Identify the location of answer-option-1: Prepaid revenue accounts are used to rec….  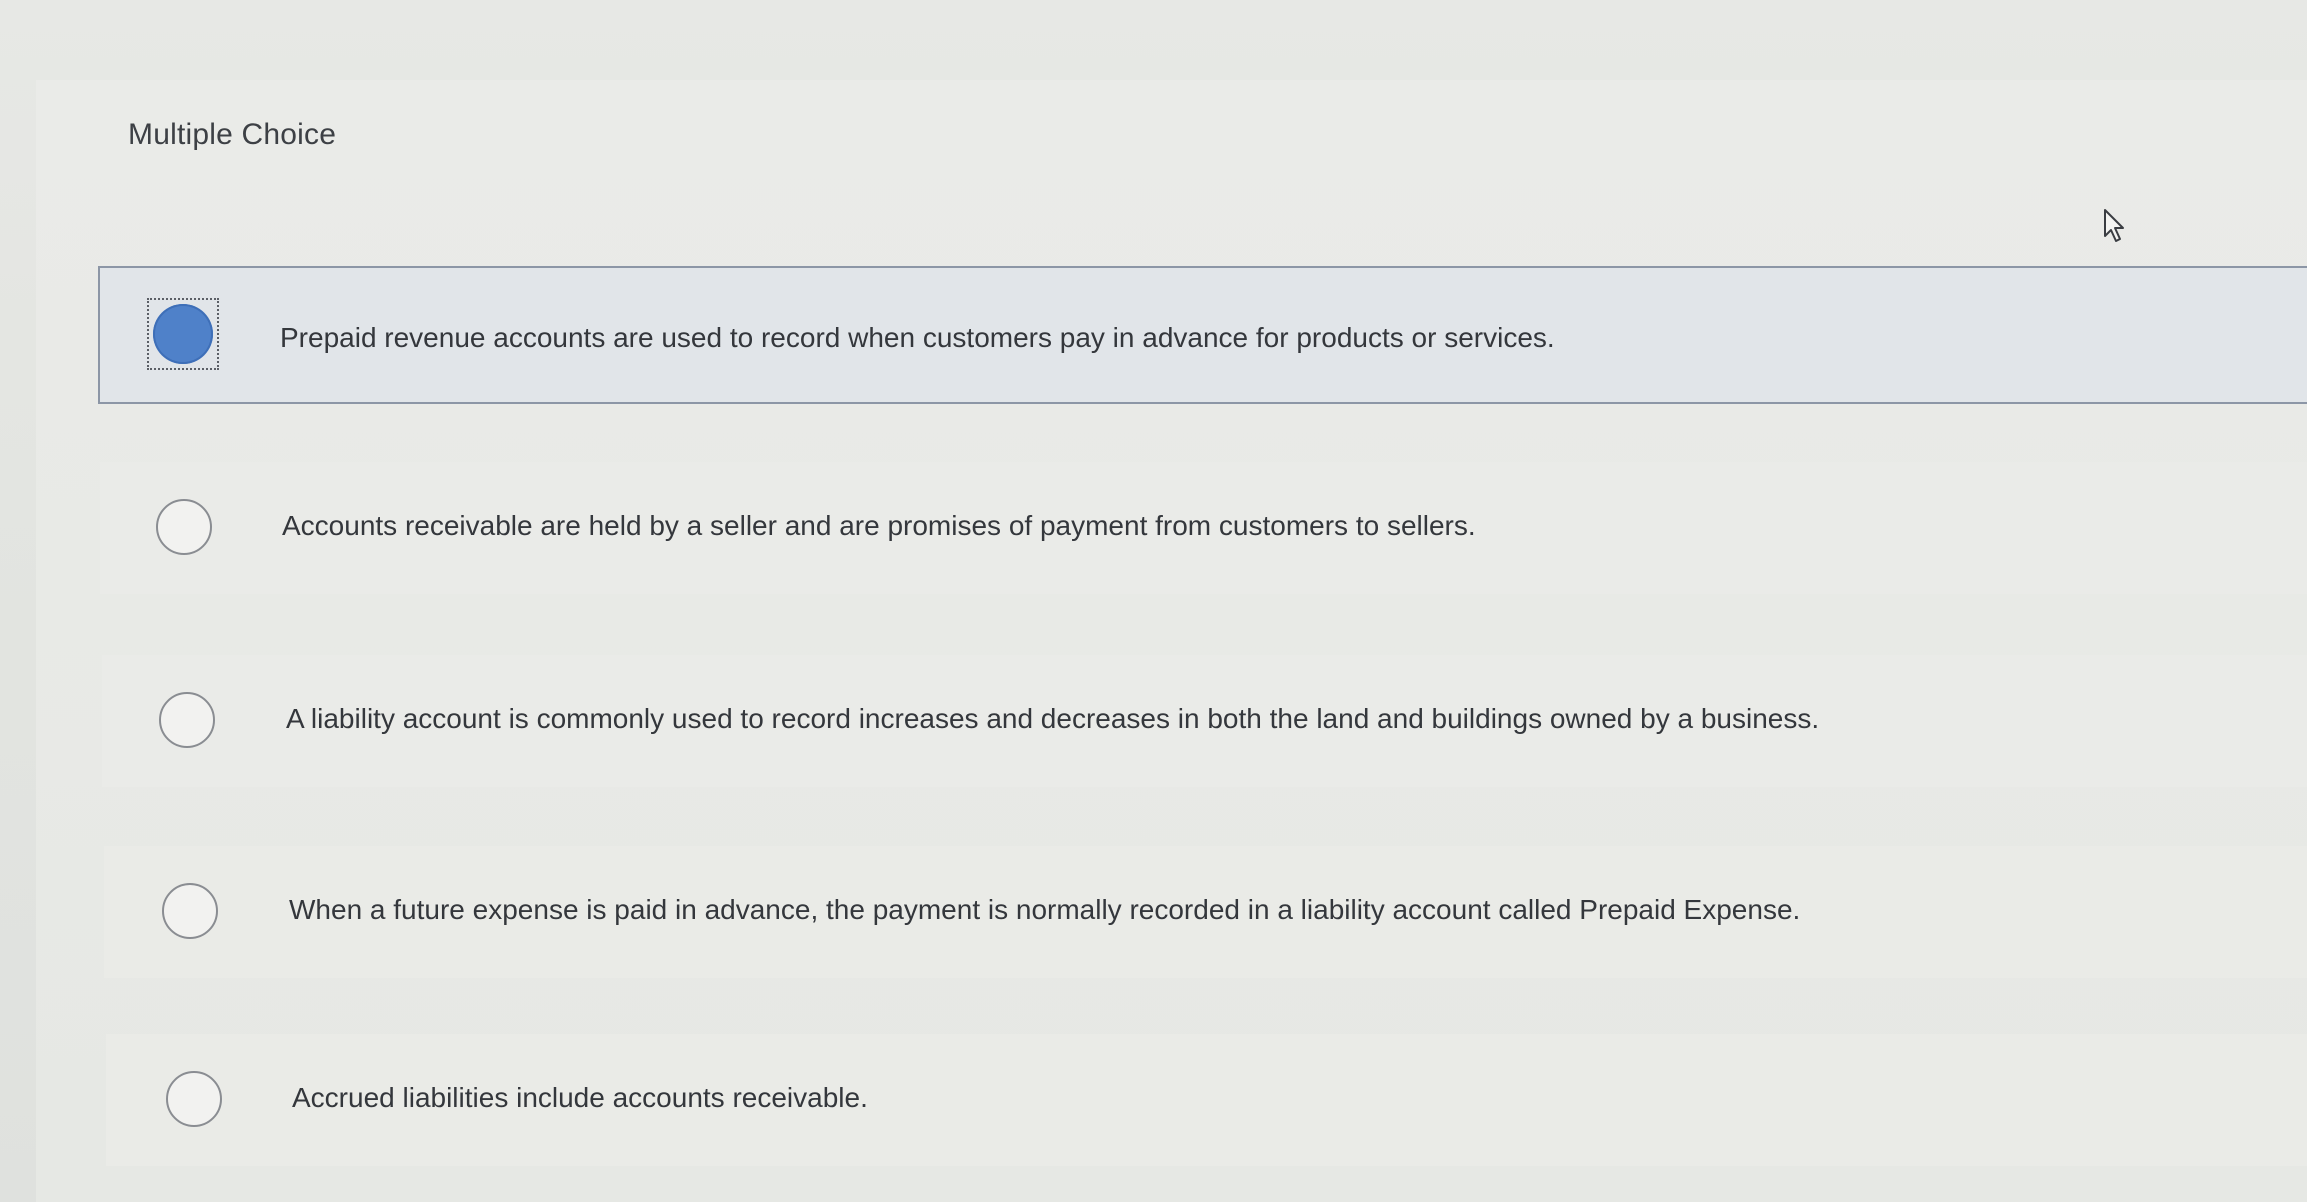
(1202, 335).